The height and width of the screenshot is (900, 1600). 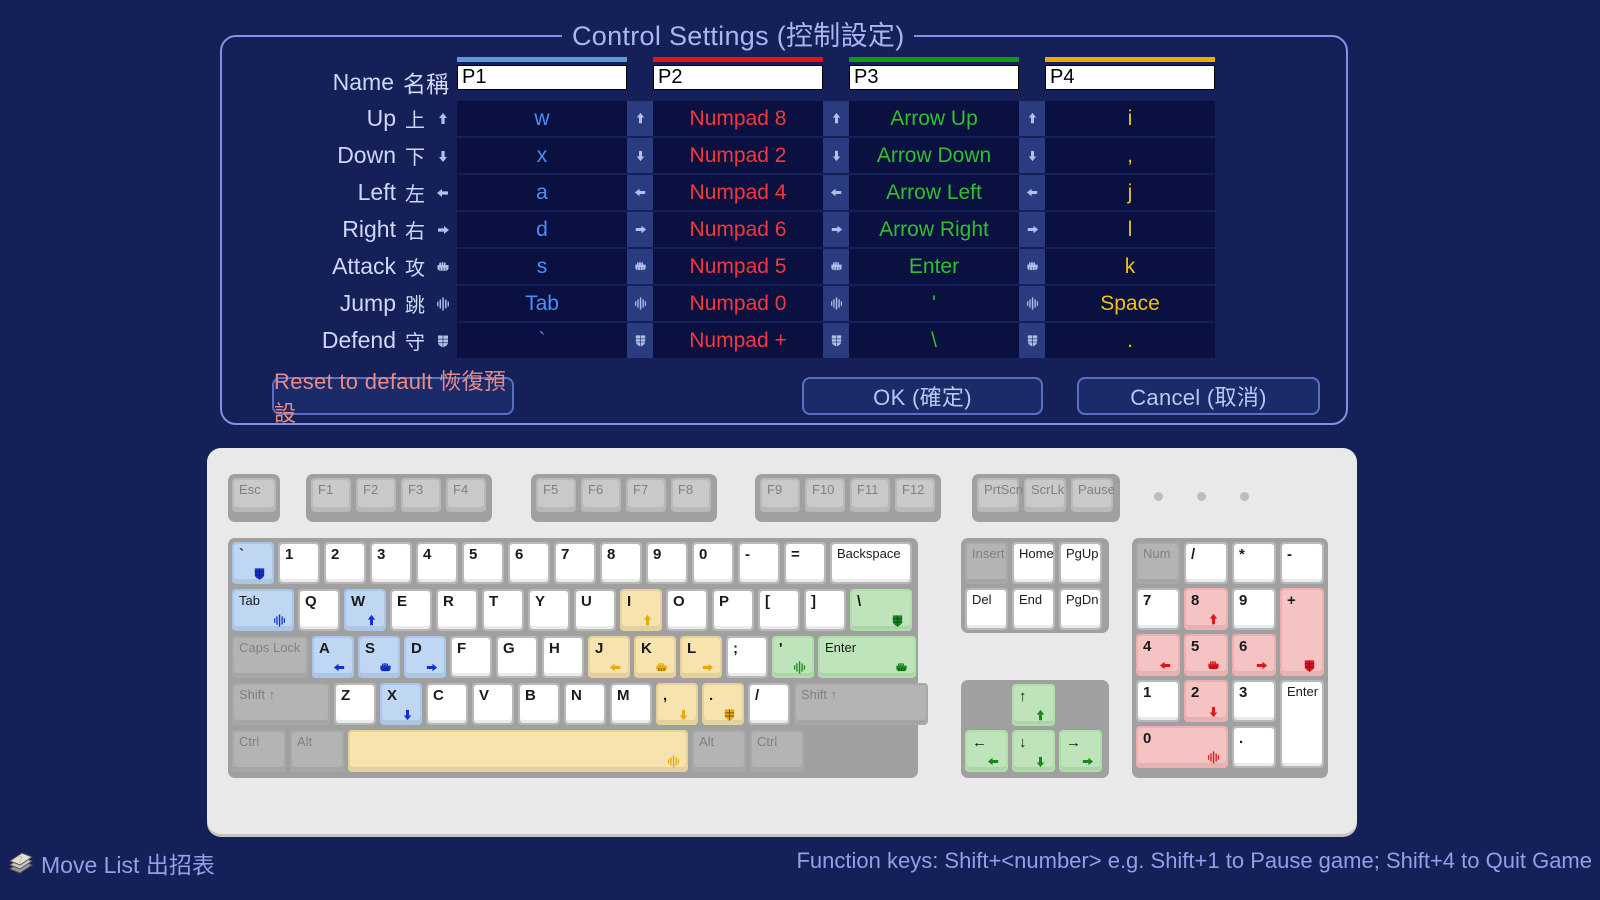 What do you see at coordinates (687, 610) in the screenshot?
I see `key-o: O` at bounding box center [687, 610].